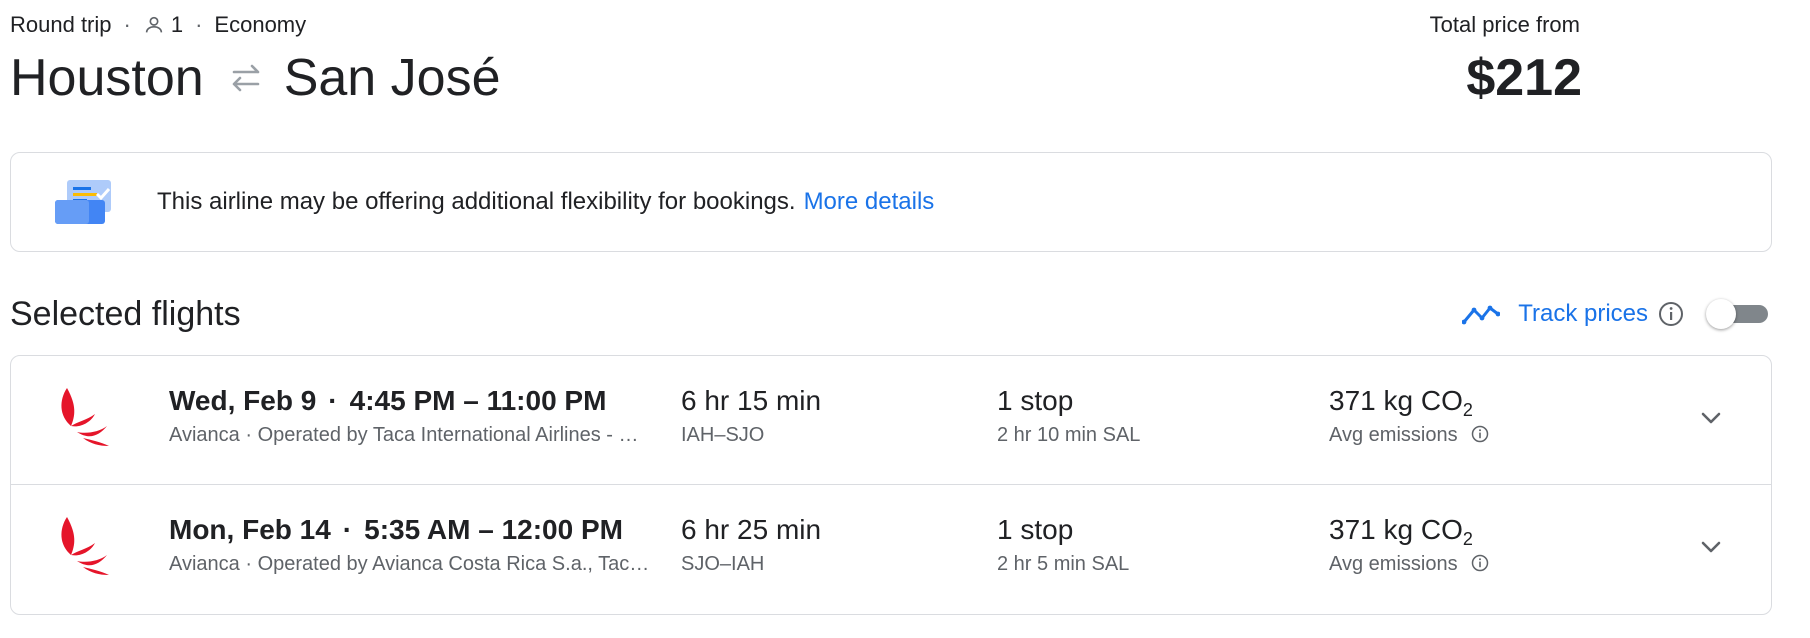 The width and height of the screenshot is (1810, 638). What do you see at coordinates (245, 78) in the screenshot?
I see `swap-arrows-icon` at bounding box center [245, 78].